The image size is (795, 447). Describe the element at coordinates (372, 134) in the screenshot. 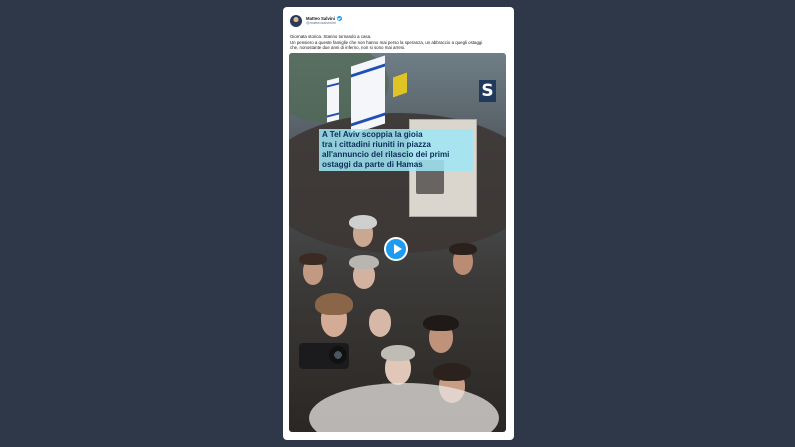

I see `caption-line: A Tel Aviv scoppia la gioia` at that location.